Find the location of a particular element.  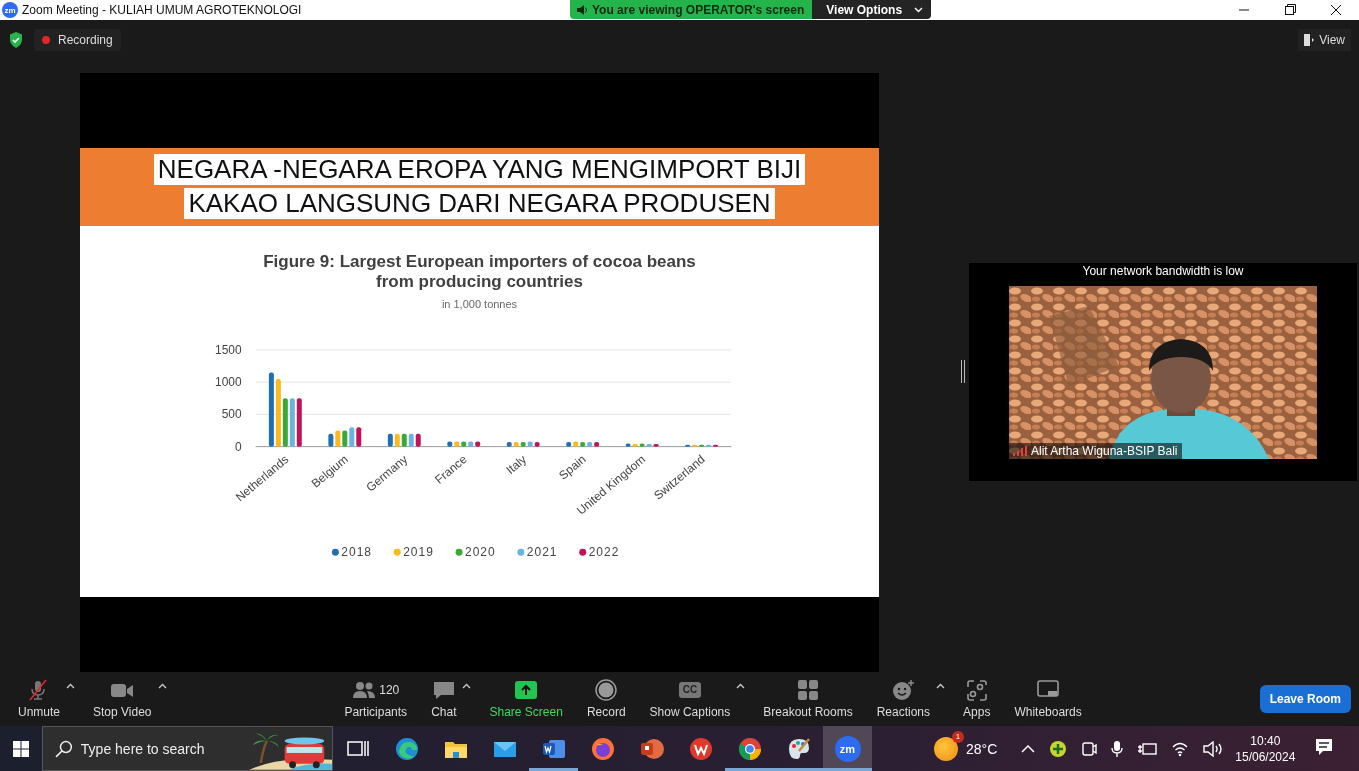

captions-icon: CC is located at coordinates (690, 690).